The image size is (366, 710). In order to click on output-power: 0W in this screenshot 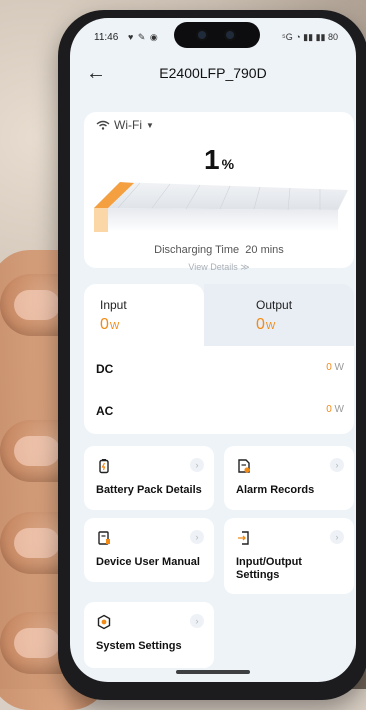, I will do `click(265, 325)`.